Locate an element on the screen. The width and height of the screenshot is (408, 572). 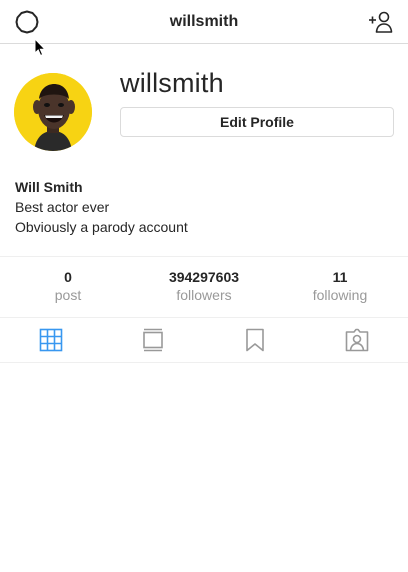
bio-line: Obviously a parody account is located at coordinates (101, 227).